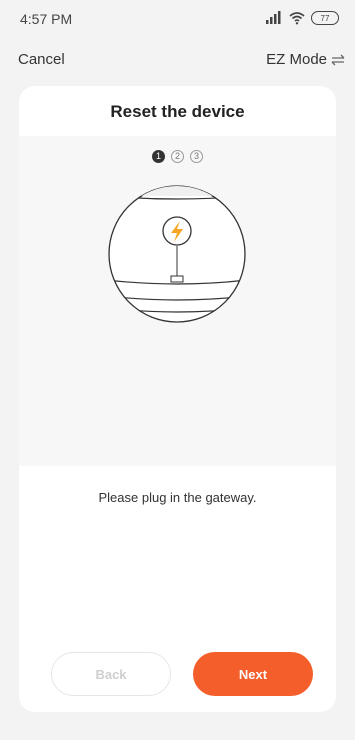 The image size is (355, 740). What do you see at coordinates (177, 111) in the screenshot?
I see `card-title: Reset the device` at bounding box center [177, 111].